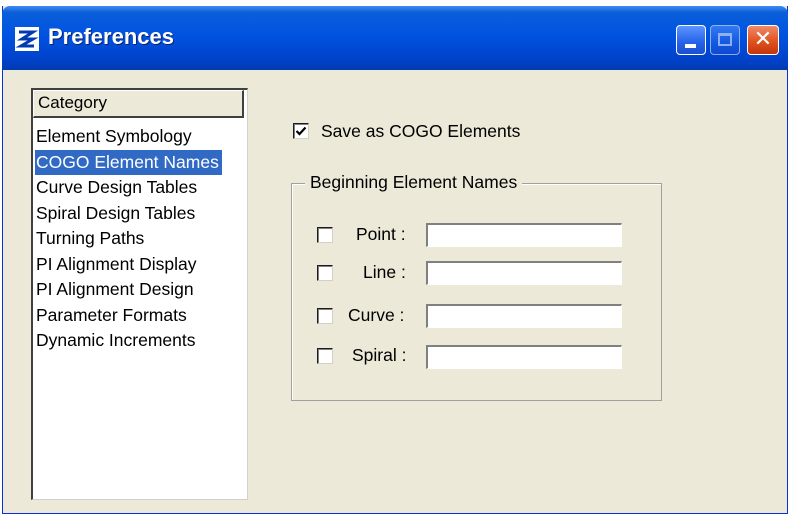 Image resolution: width=797 pixels, height=516 pixels. What do you see at coordinates (421, 131) in the screenshot?
I see `save-as-cogo-label: Save as COGO Elements` at bounding box center [421, 131].